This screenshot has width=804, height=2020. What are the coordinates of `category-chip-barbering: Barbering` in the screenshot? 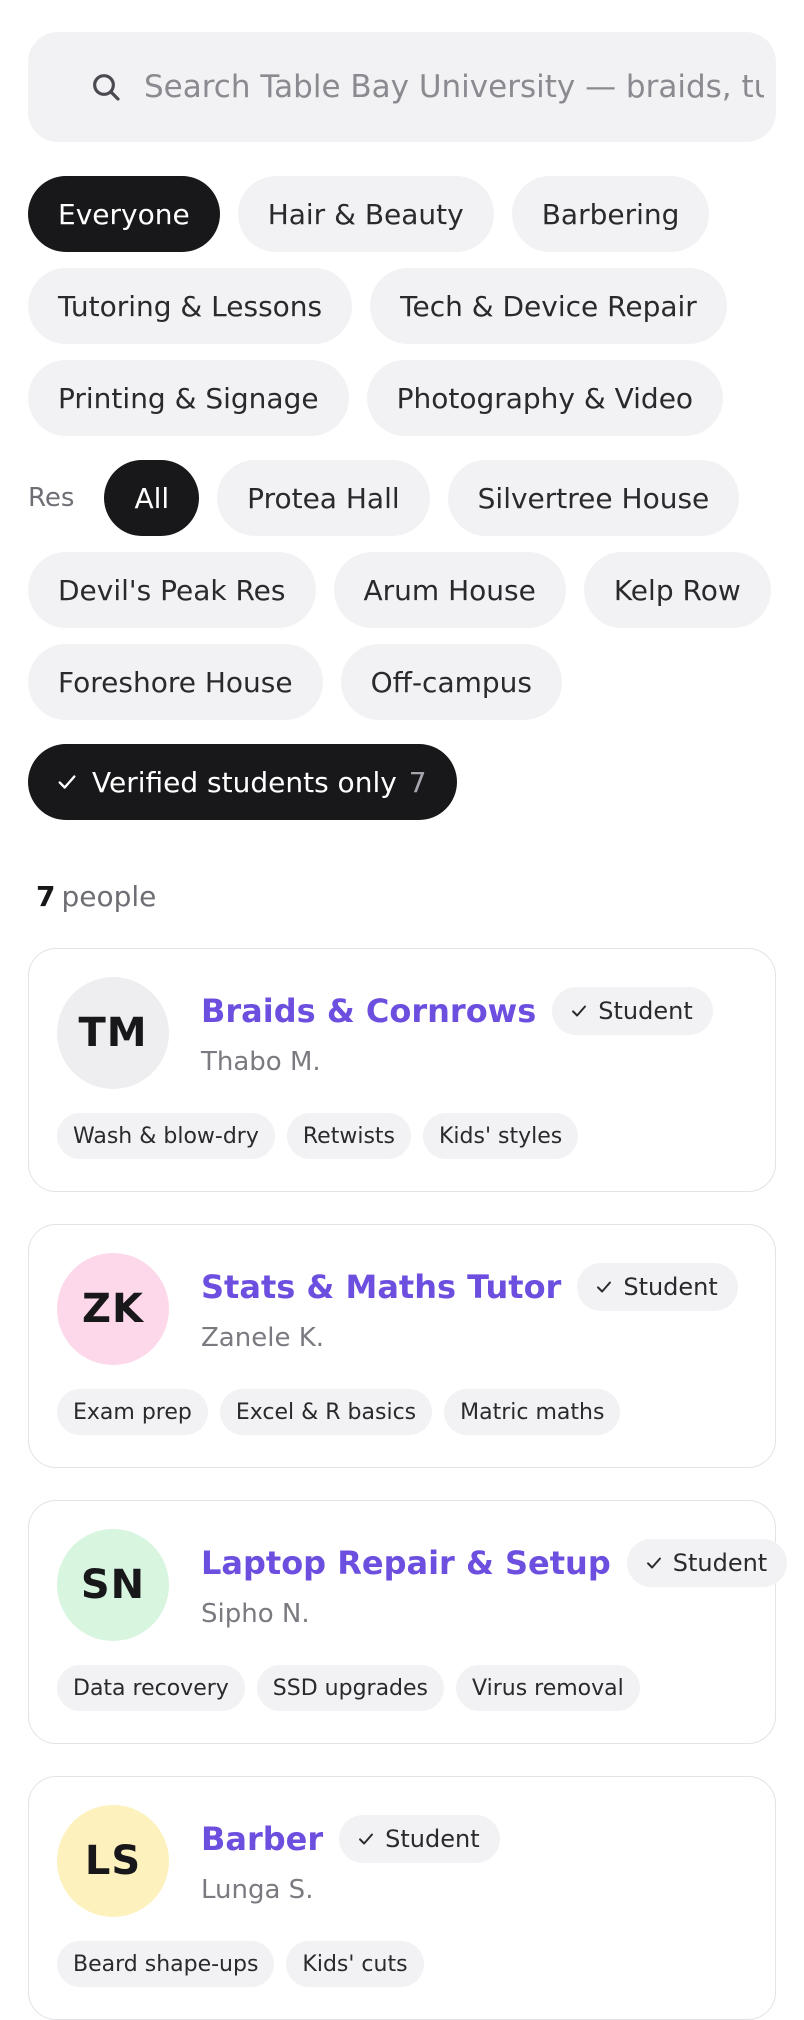 It's located at (610, 214).